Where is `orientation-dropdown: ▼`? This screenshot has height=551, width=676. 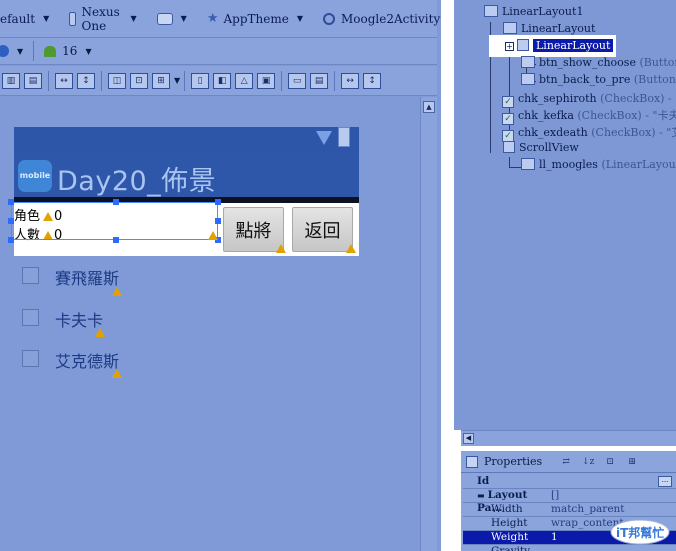 orientation-dropdown: ▼ is located at coordinates (172, 19).